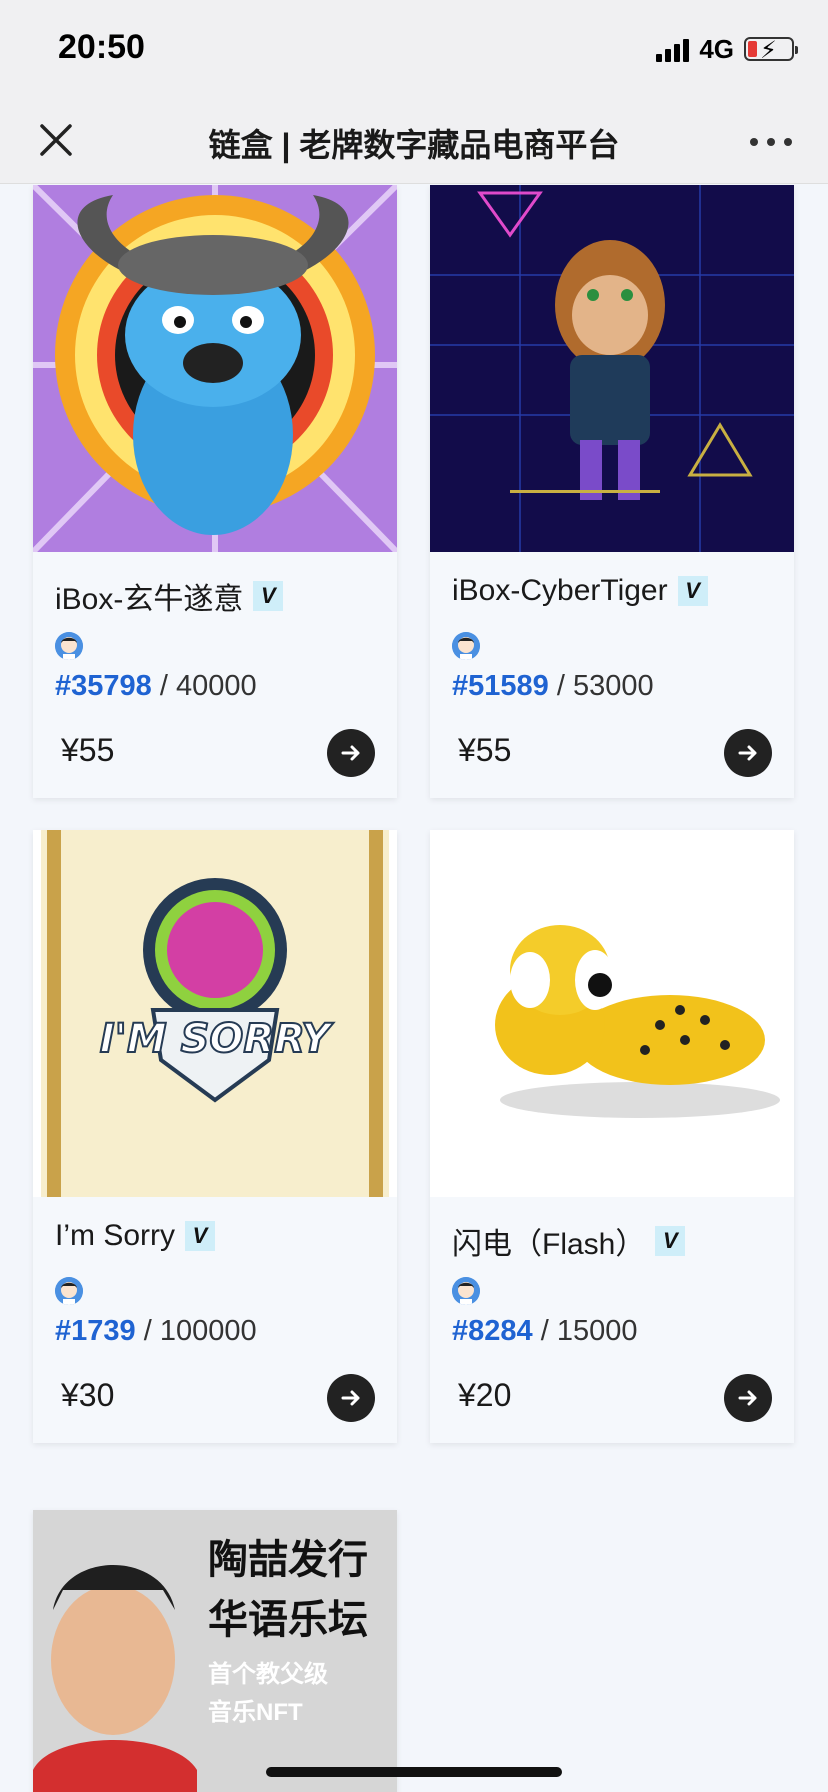  Describe the element at coordinates (414, 50) in the screenshot. I see `status-bar: 20:50 4G ⚡` at that location.